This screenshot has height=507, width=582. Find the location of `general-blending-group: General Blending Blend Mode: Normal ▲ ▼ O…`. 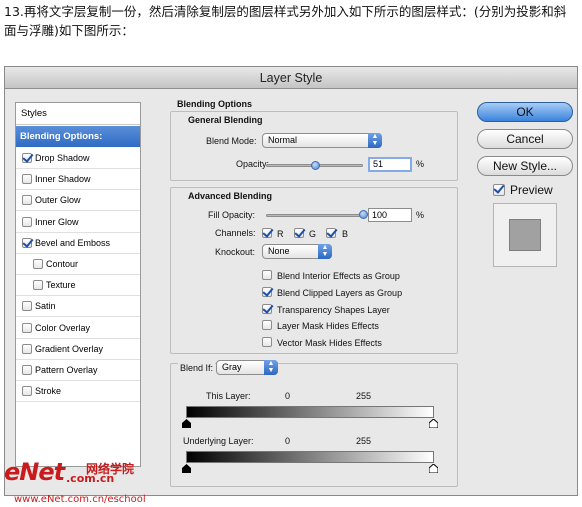

general-blending-group: General Blending Blend Mode: Normal ▲ ▼ O… is located at coordinates (314, 146).